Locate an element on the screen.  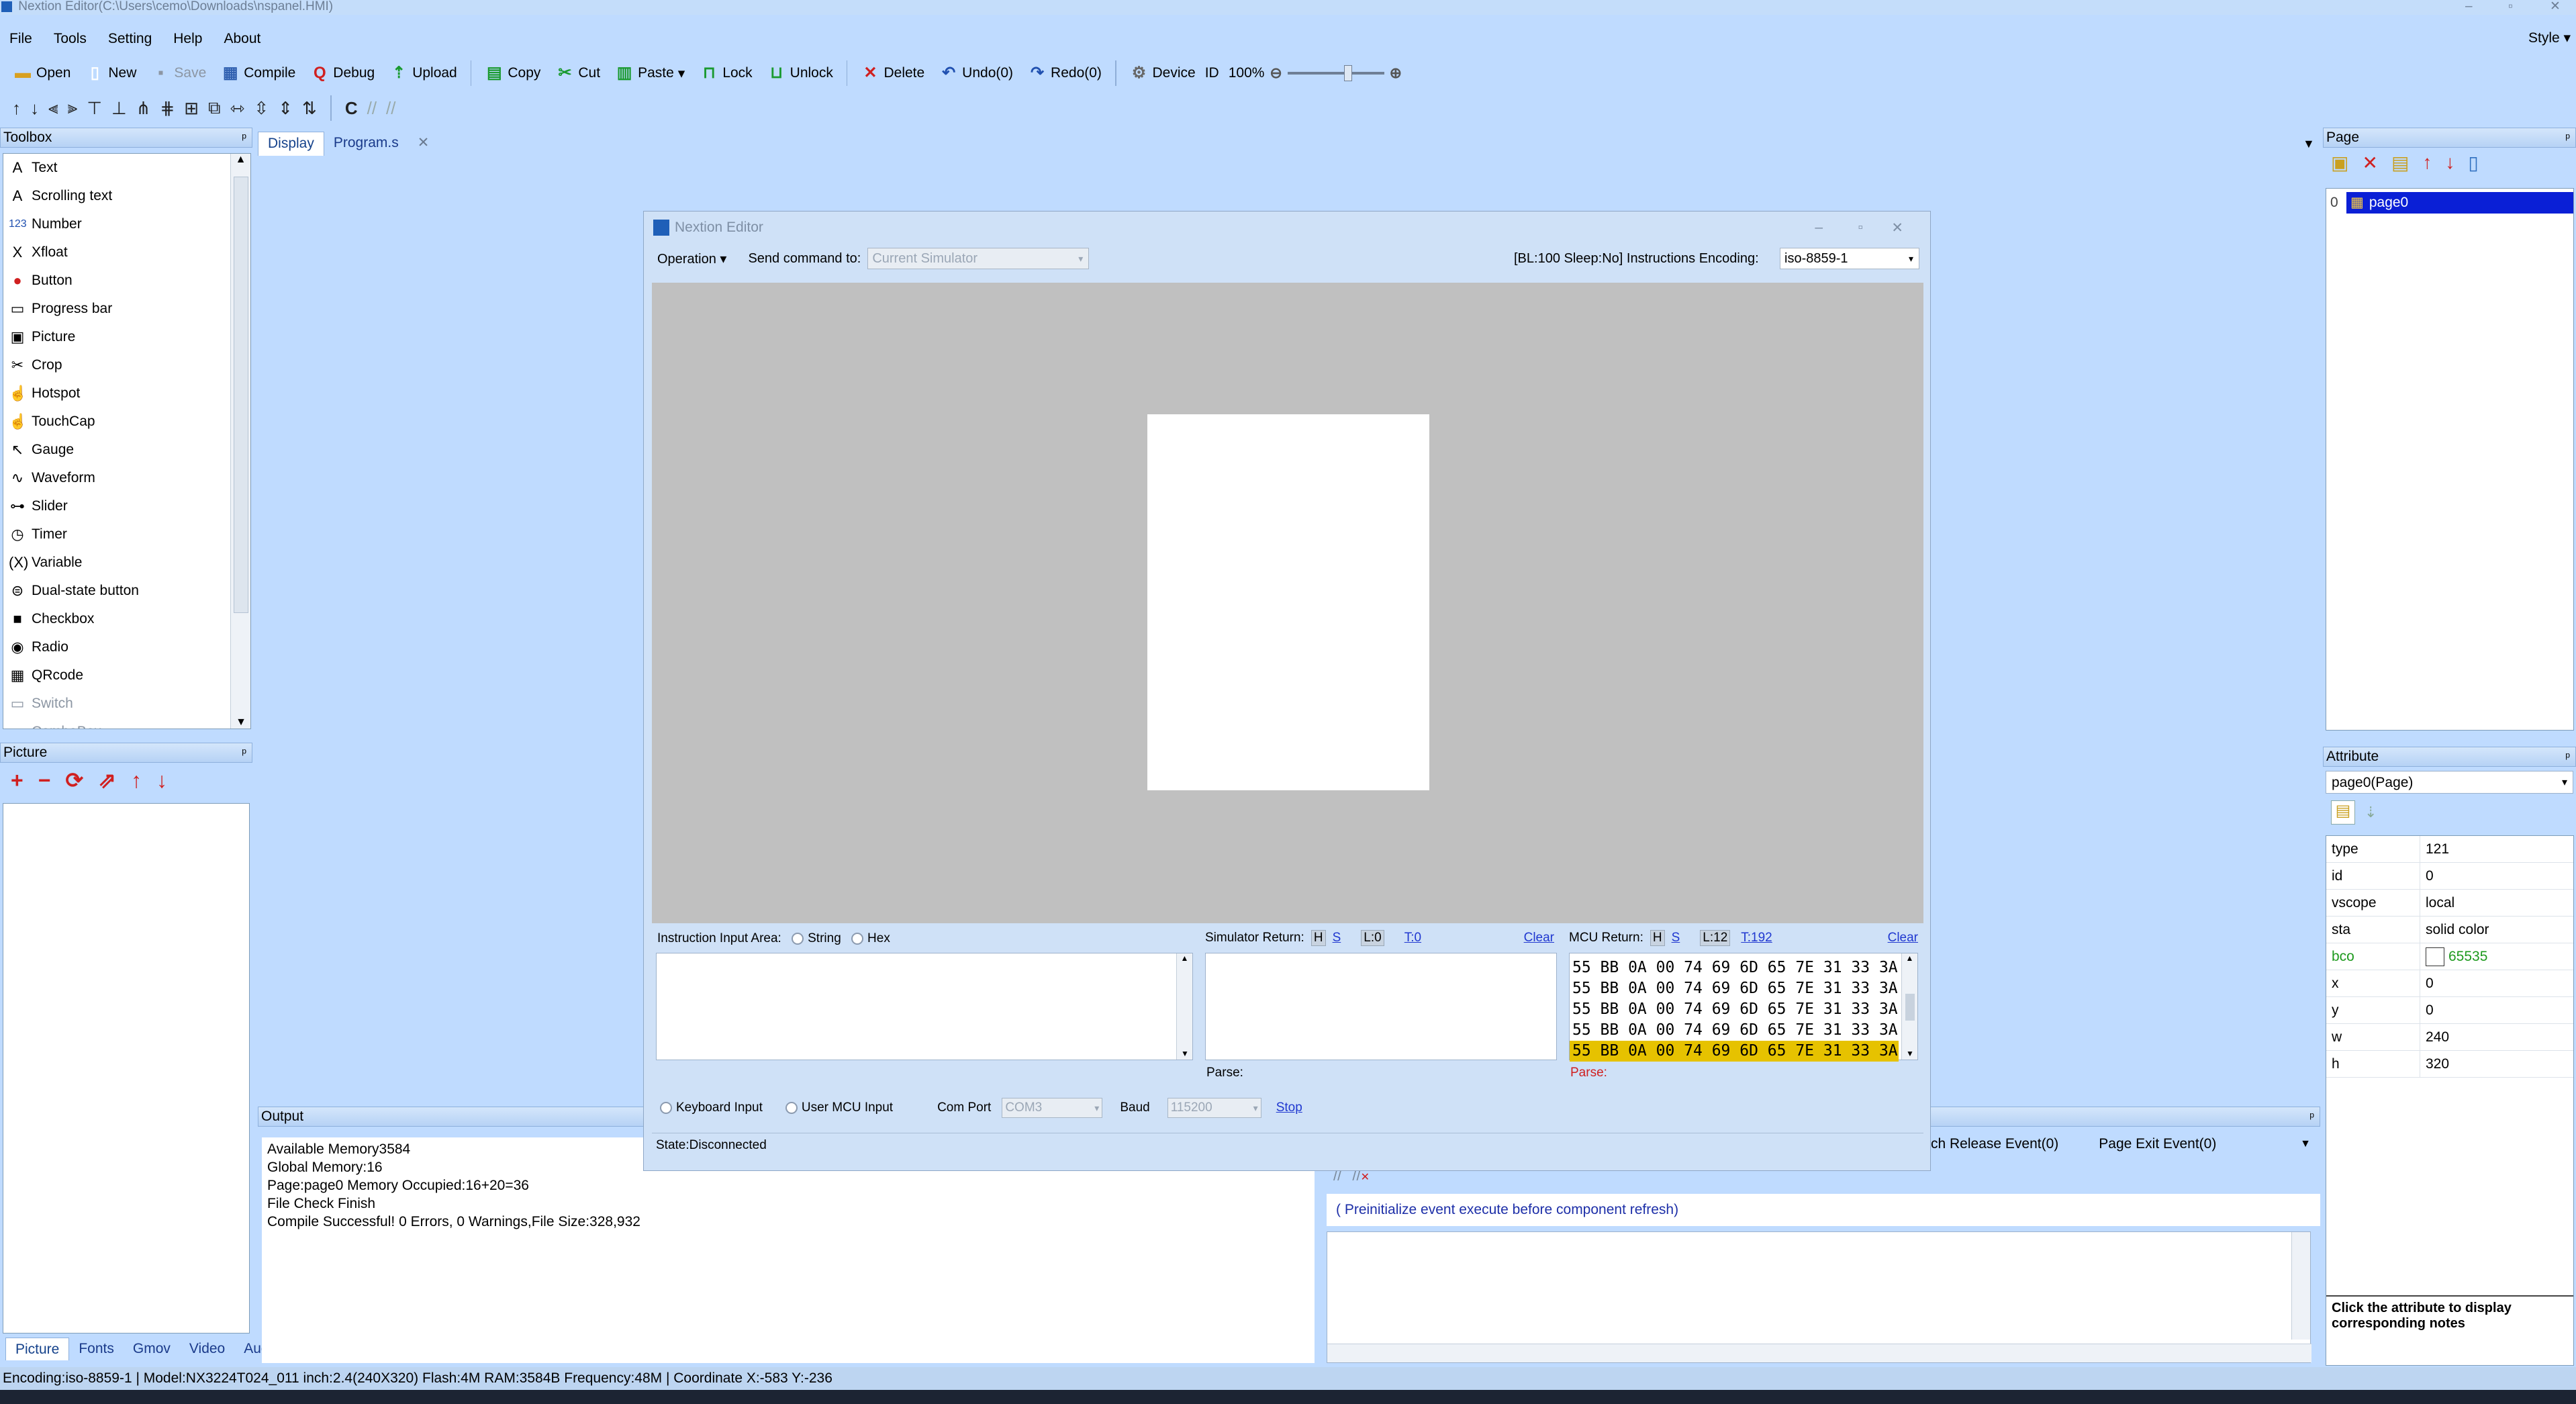
toolbox-item-radio: ◉ Radio is located at coordinates (126, 647).